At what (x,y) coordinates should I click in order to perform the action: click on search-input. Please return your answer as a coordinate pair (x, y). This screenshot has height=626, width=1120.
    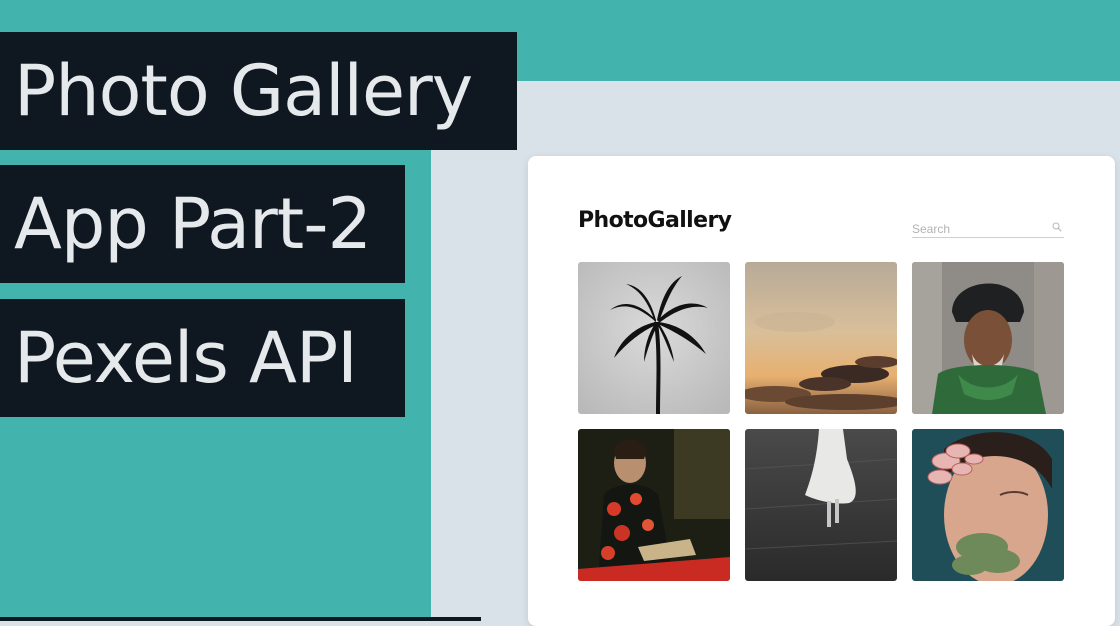
    Looking at the image, I should click on (980, 229).